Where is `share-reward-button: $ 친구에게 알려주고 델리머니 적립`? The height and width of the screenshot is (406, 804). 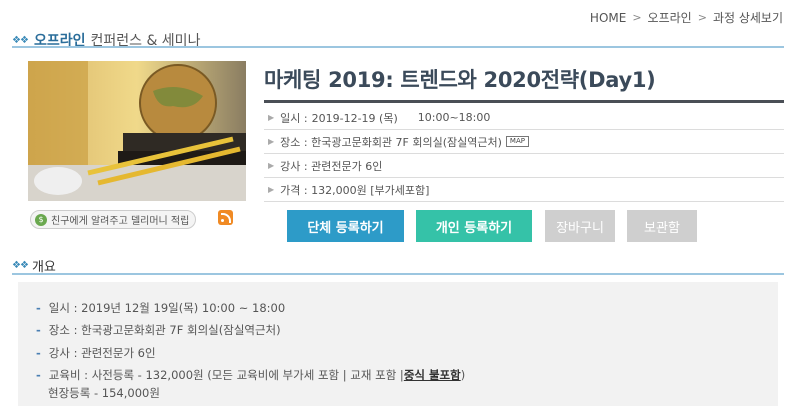
share-reward-button: $ 친구에게 알려주고 델리머니 적립 is located at coordinates (113, 219).